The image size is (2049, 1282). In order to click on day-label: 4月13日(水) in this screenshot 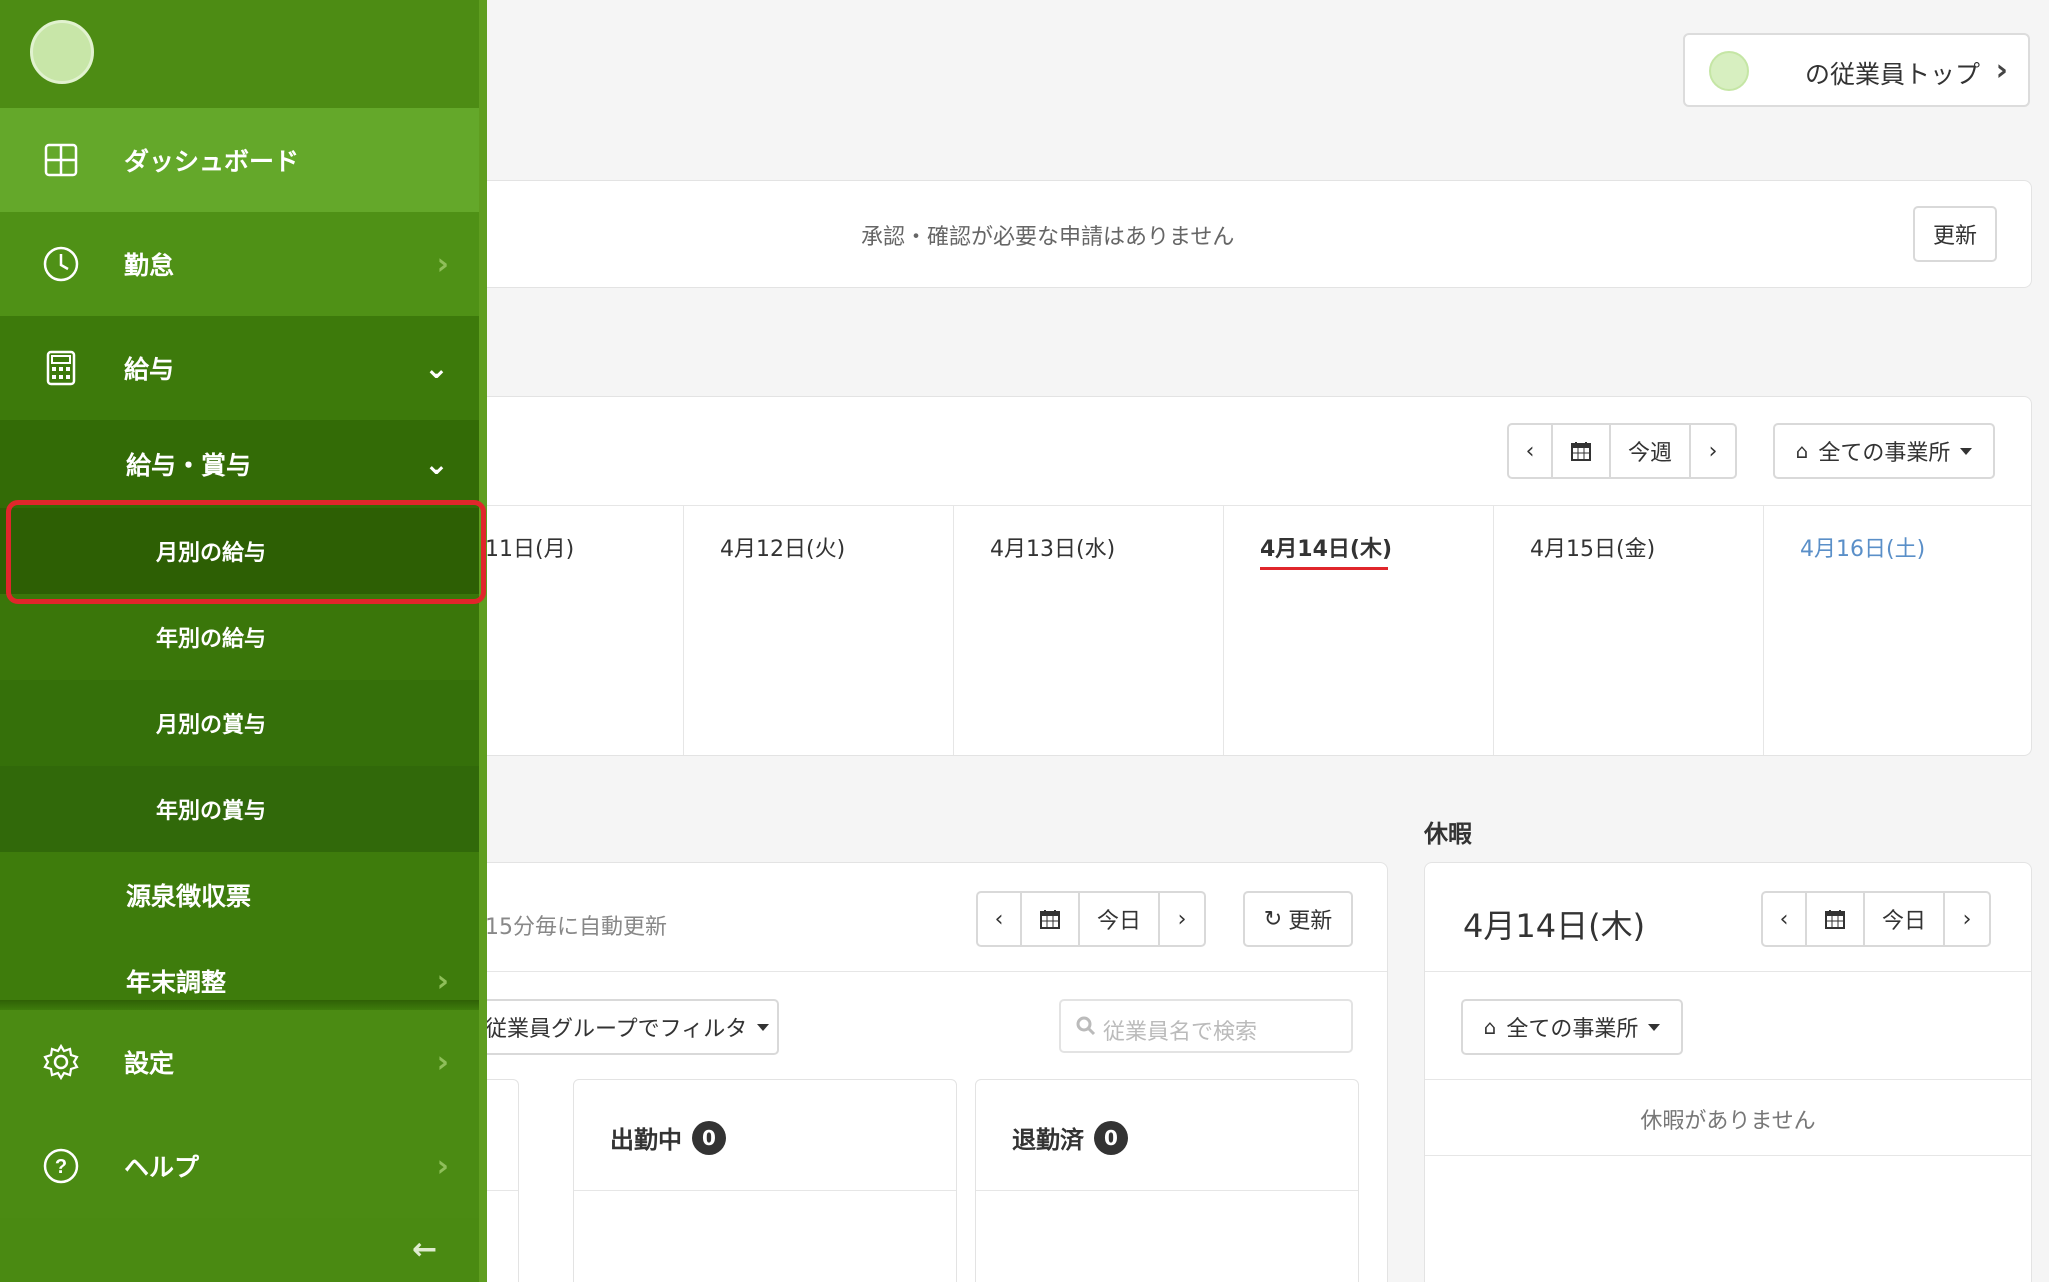, I will do `click(1053, 549)`.